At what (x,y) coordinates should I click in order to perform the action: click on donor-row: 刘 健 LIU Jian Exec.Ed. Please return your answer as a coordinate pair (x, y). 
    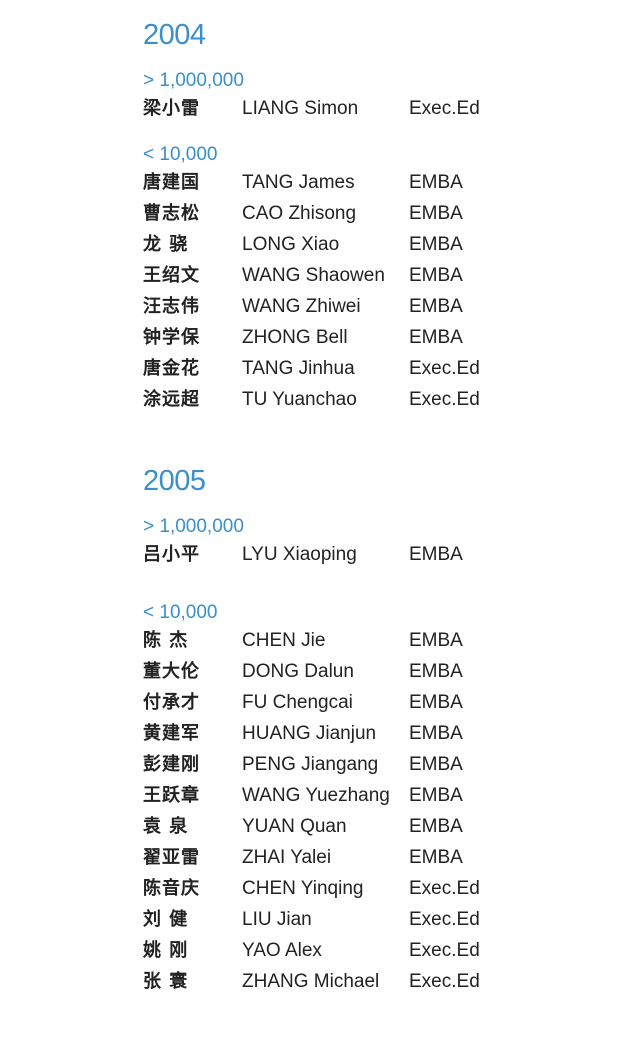
    Looking at the image, I should click on (373, 919).